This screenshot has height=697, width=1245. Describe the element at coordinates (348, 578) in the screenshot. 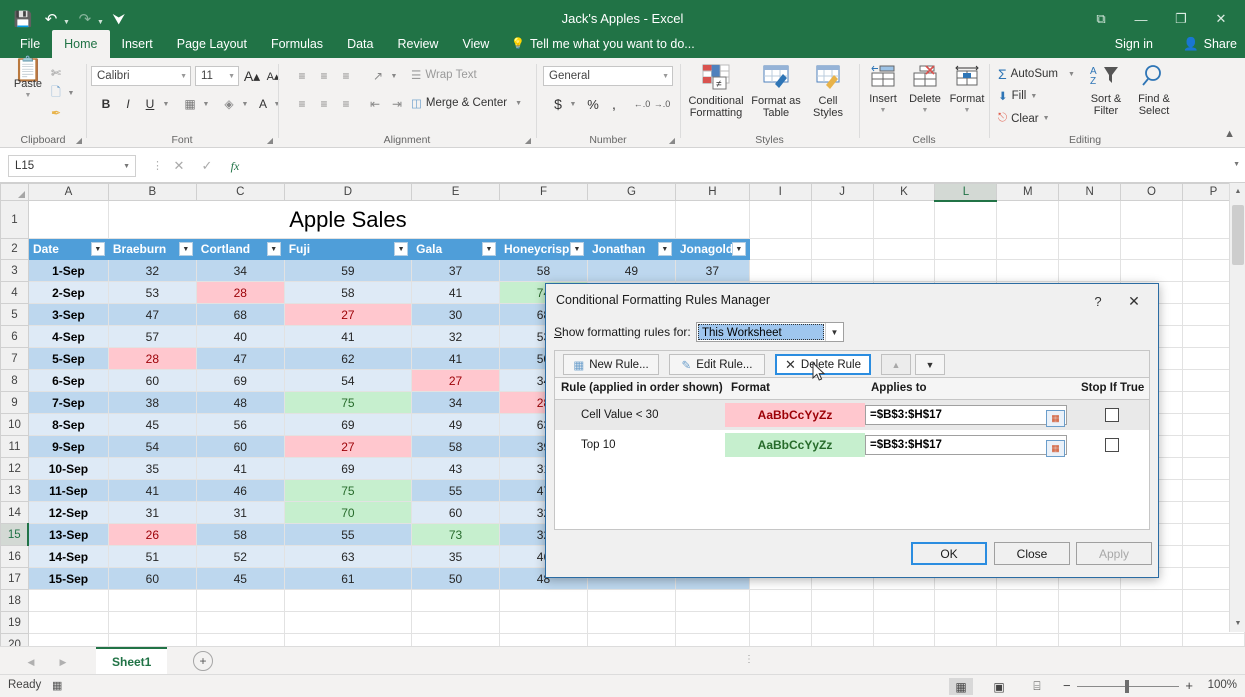

I see `cell-D17: 61` at that location.